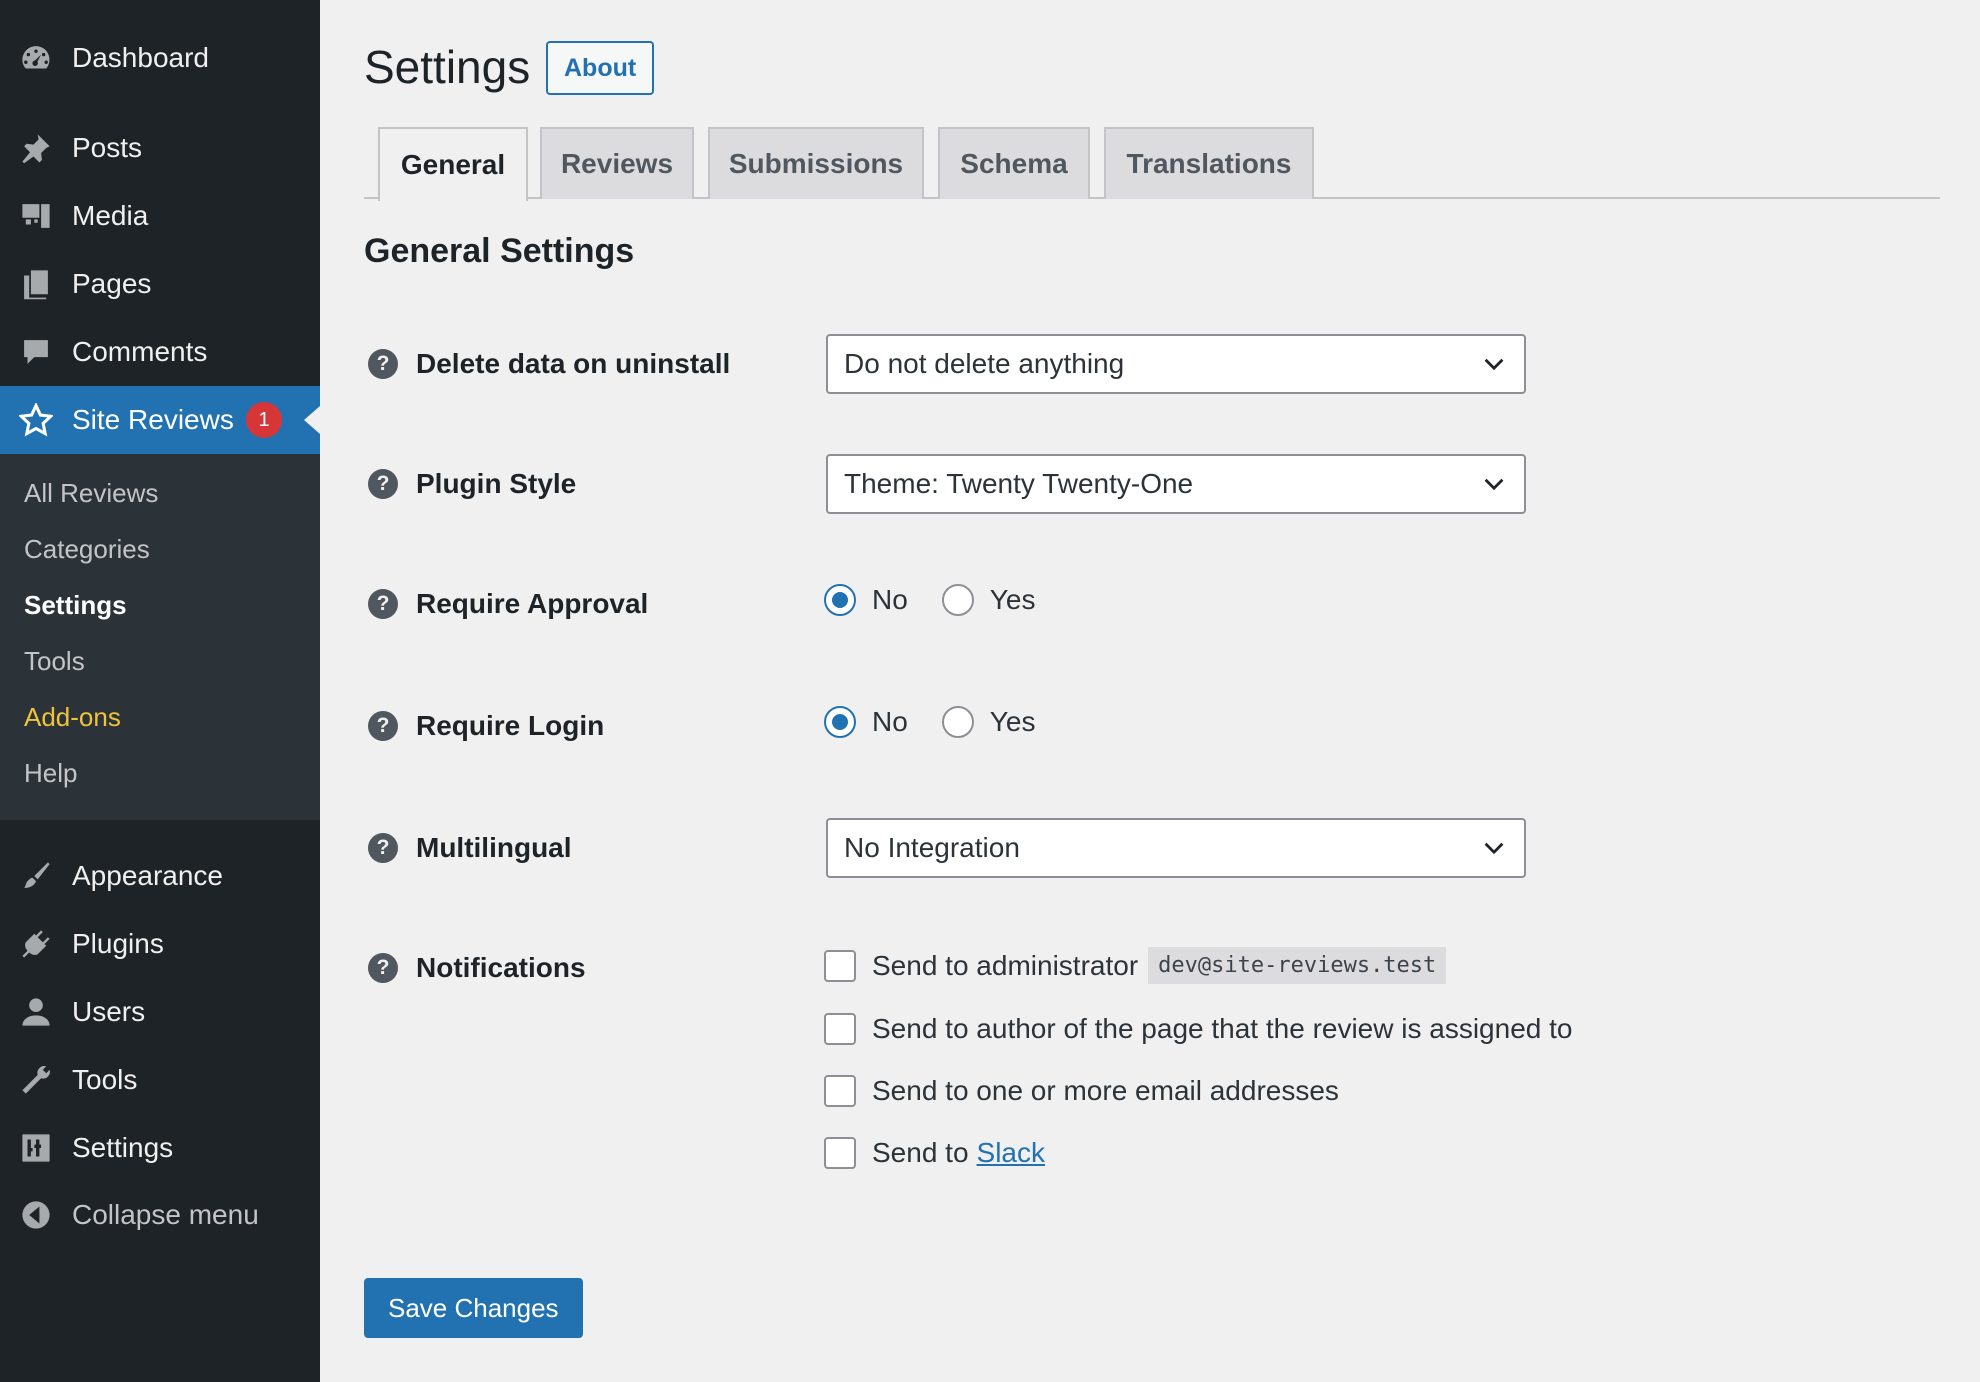  I want to click on sidebar-item-posts: Posts, so click(160, 148).